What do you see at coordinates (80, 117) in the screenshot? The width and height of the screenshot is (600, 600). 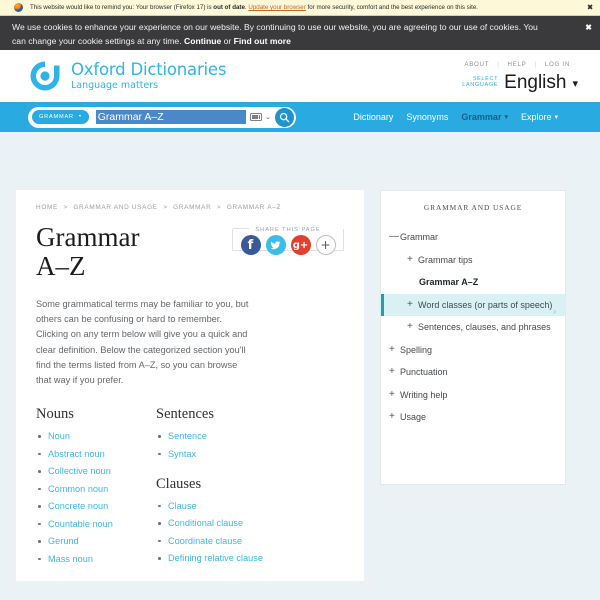 I see `chevron-down-icon: •` at bounding box center [80, 117].